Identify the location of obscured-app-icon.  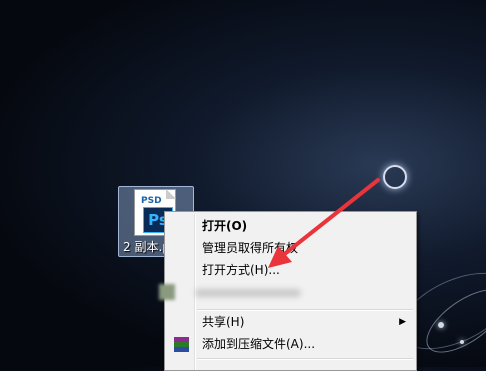
(167, 292).